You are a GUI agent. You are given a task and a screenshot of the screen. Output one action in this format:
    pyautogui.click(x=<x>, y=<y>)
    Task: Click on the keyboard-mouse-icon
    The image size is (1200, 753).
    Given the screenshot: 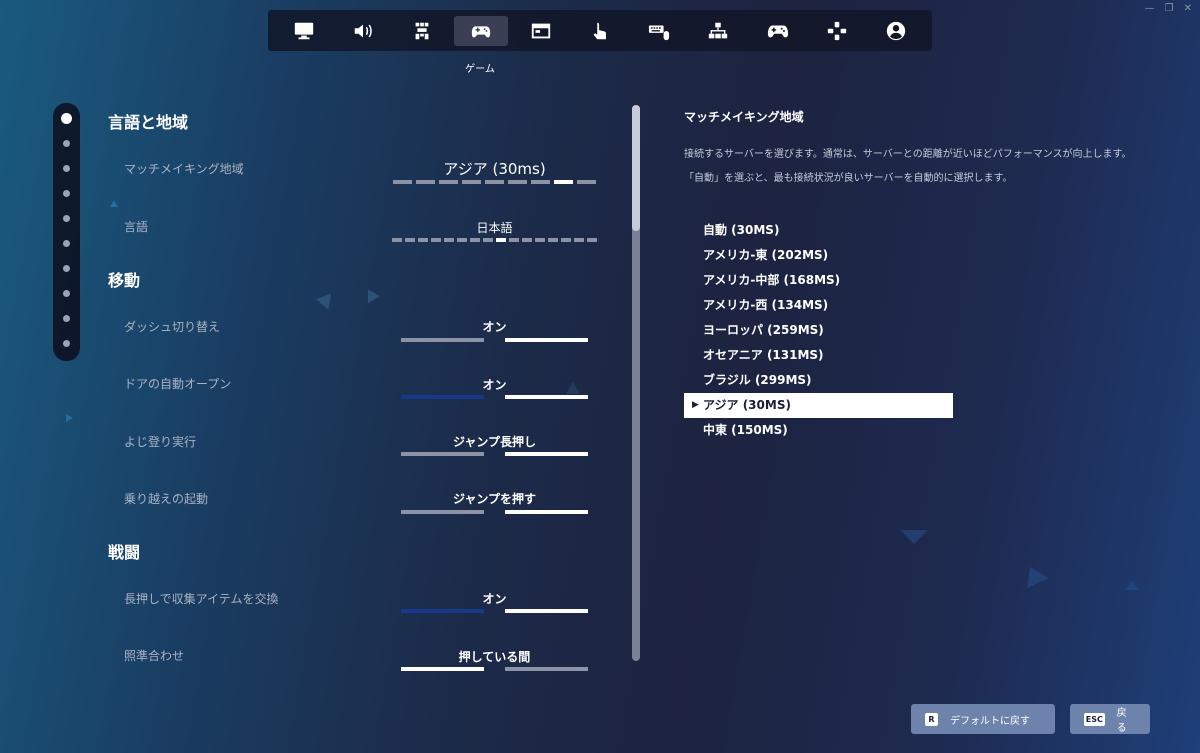 What is the action you would take?
    pyautogui.click(x=659, y=32)
    